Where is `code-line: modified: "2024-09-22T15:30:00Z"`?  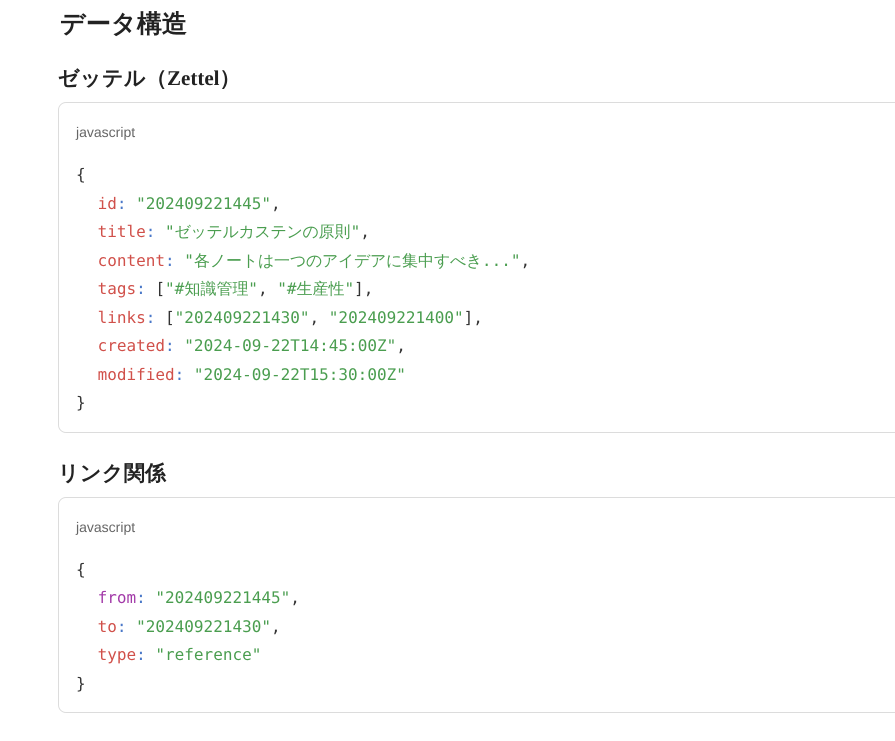 code-line: modified: "2024-09-22T15:30:00Z" is located at coordinates (252, 375).